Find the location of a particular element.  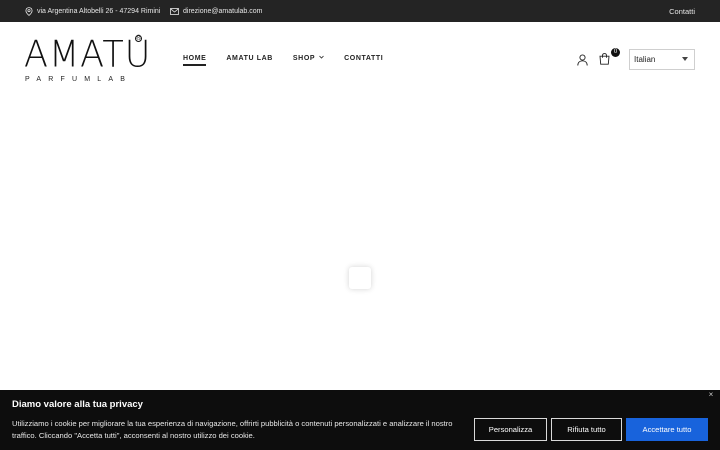

email-info: direzione@amatulab.com is located at coordinates (216, 11).